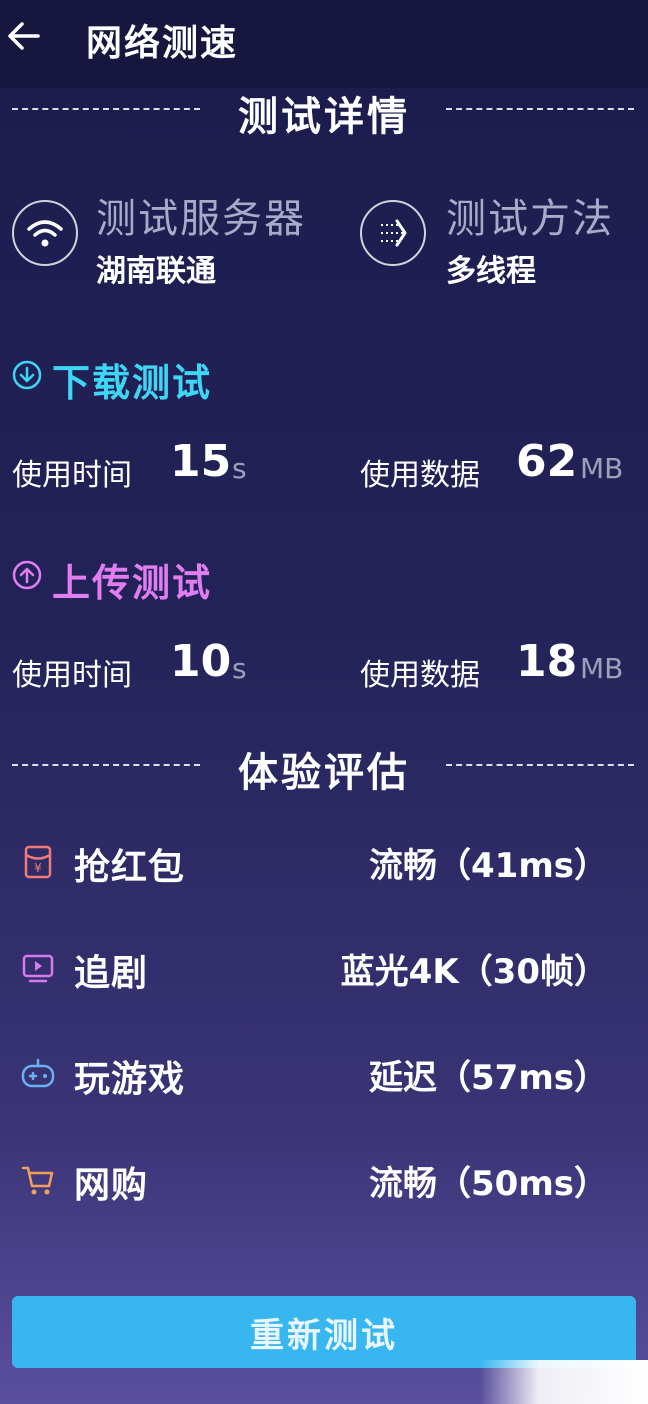  I want to click on experience-value: 蓝光4K（30帧）, so click(474, 972).